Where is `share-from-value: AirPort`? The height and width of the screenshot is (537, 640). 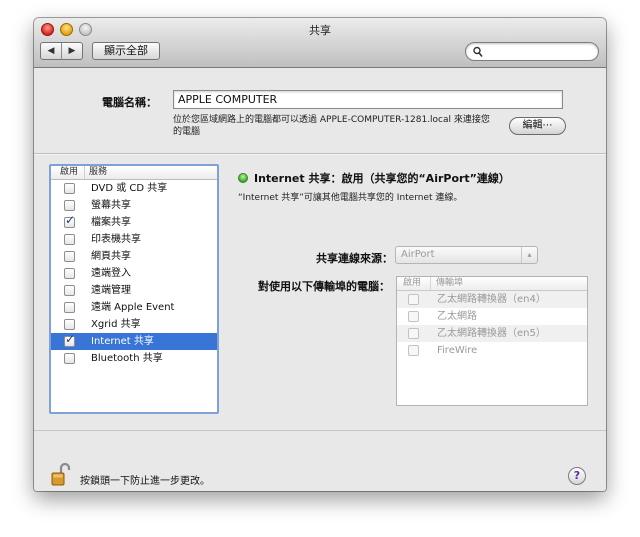
share-from-value: AirPort is located at coordinates (418, 254).